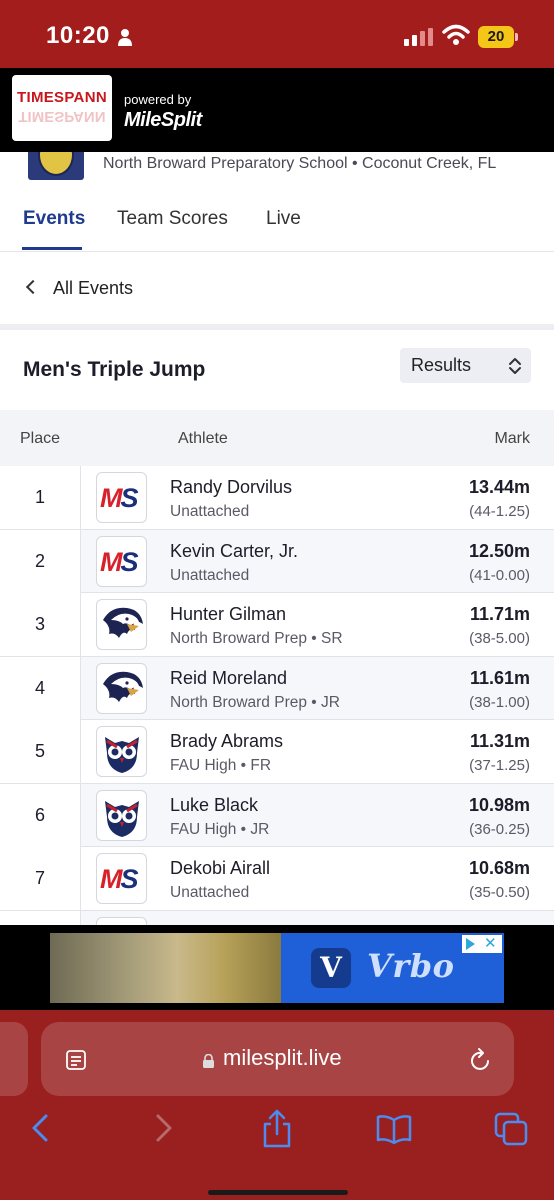 The image size is (554, 1200). Describe the element at coordinates (42, 1128) in the screenshot. I see `back-arrow-icon` at that location.